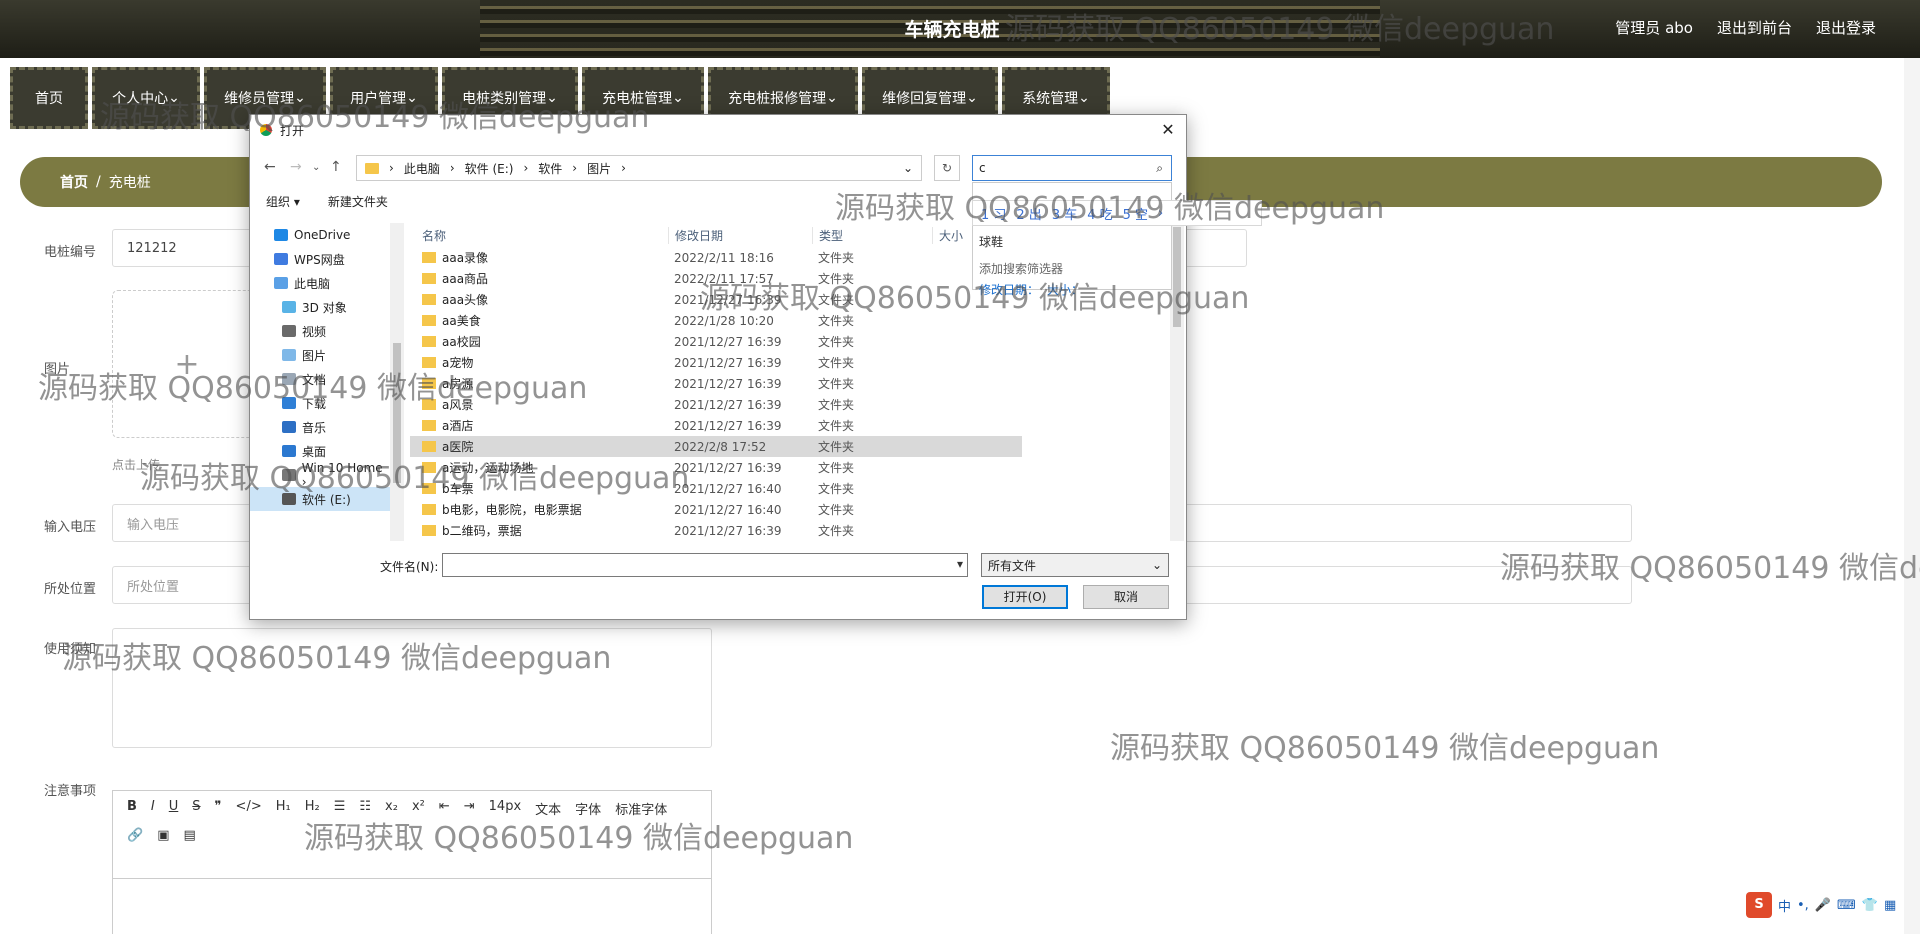 The image size is (1920, 934). Describe the element at coordinates (283, 201) in the screenshot. I see `organize-button: 组织 ▾` at that location.